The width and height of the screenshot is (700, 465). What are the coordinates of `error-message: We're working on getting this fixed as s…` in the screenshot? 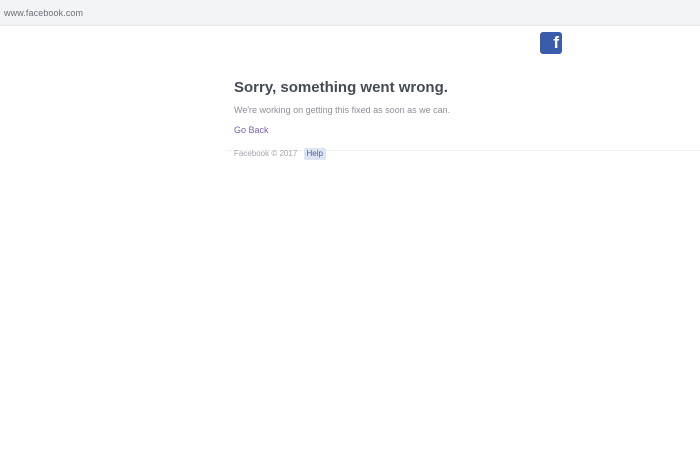 It's located at (342, 110).